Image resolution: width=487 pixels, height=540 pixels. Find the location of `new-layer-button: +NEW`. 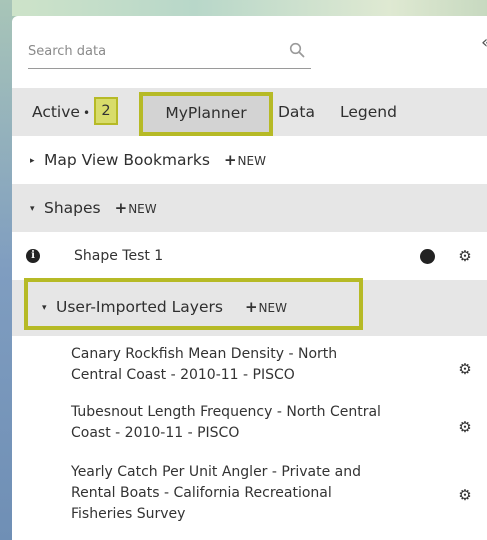

new-layer-button: +NEW is located at coordinates (265, 307).